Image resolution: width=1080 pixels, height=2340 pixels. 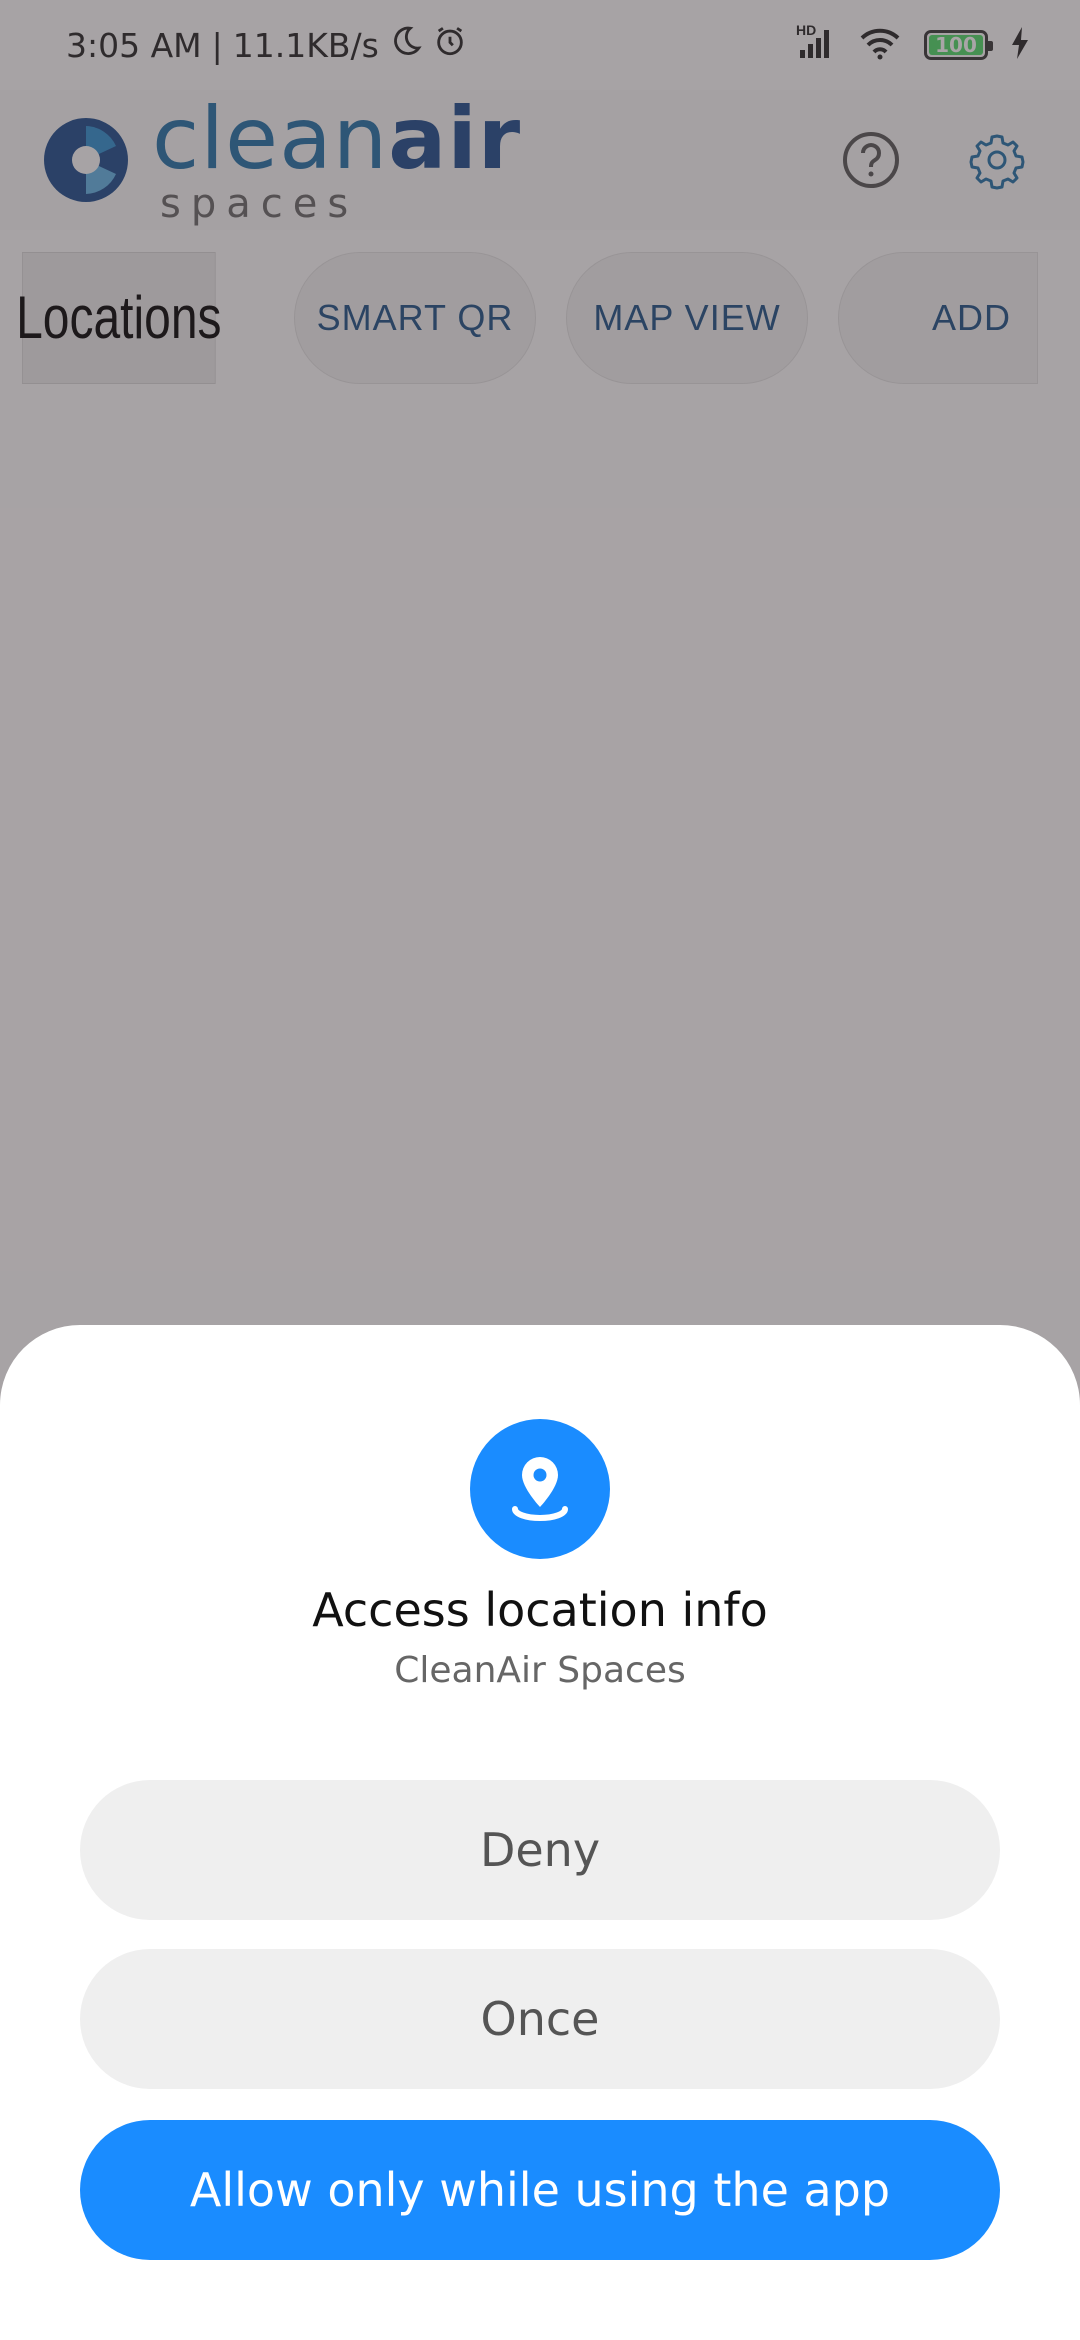 What do you see at coordinates (540, 1850) in the screenshot?
I see `deny-button: Deny` at bounding box center [540, 1850].